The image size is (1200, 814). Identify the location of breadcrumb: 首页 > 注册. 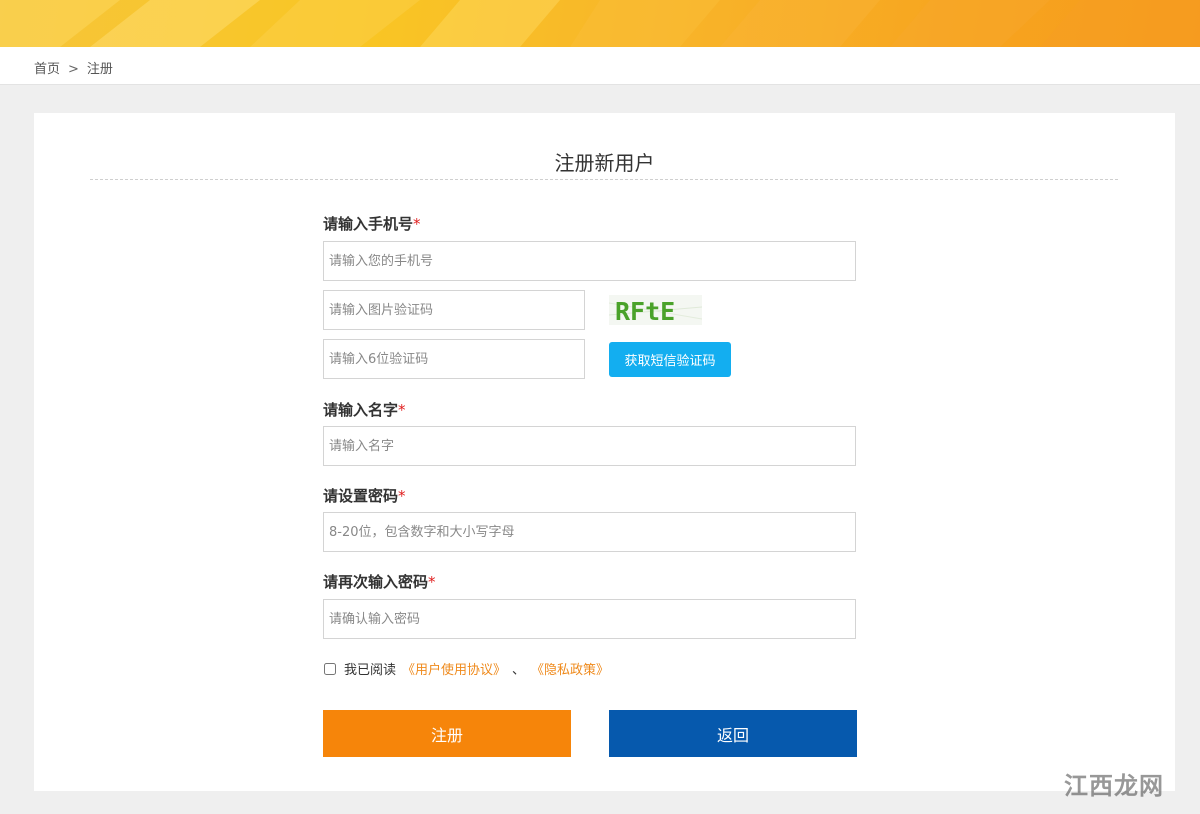
(73, 67).